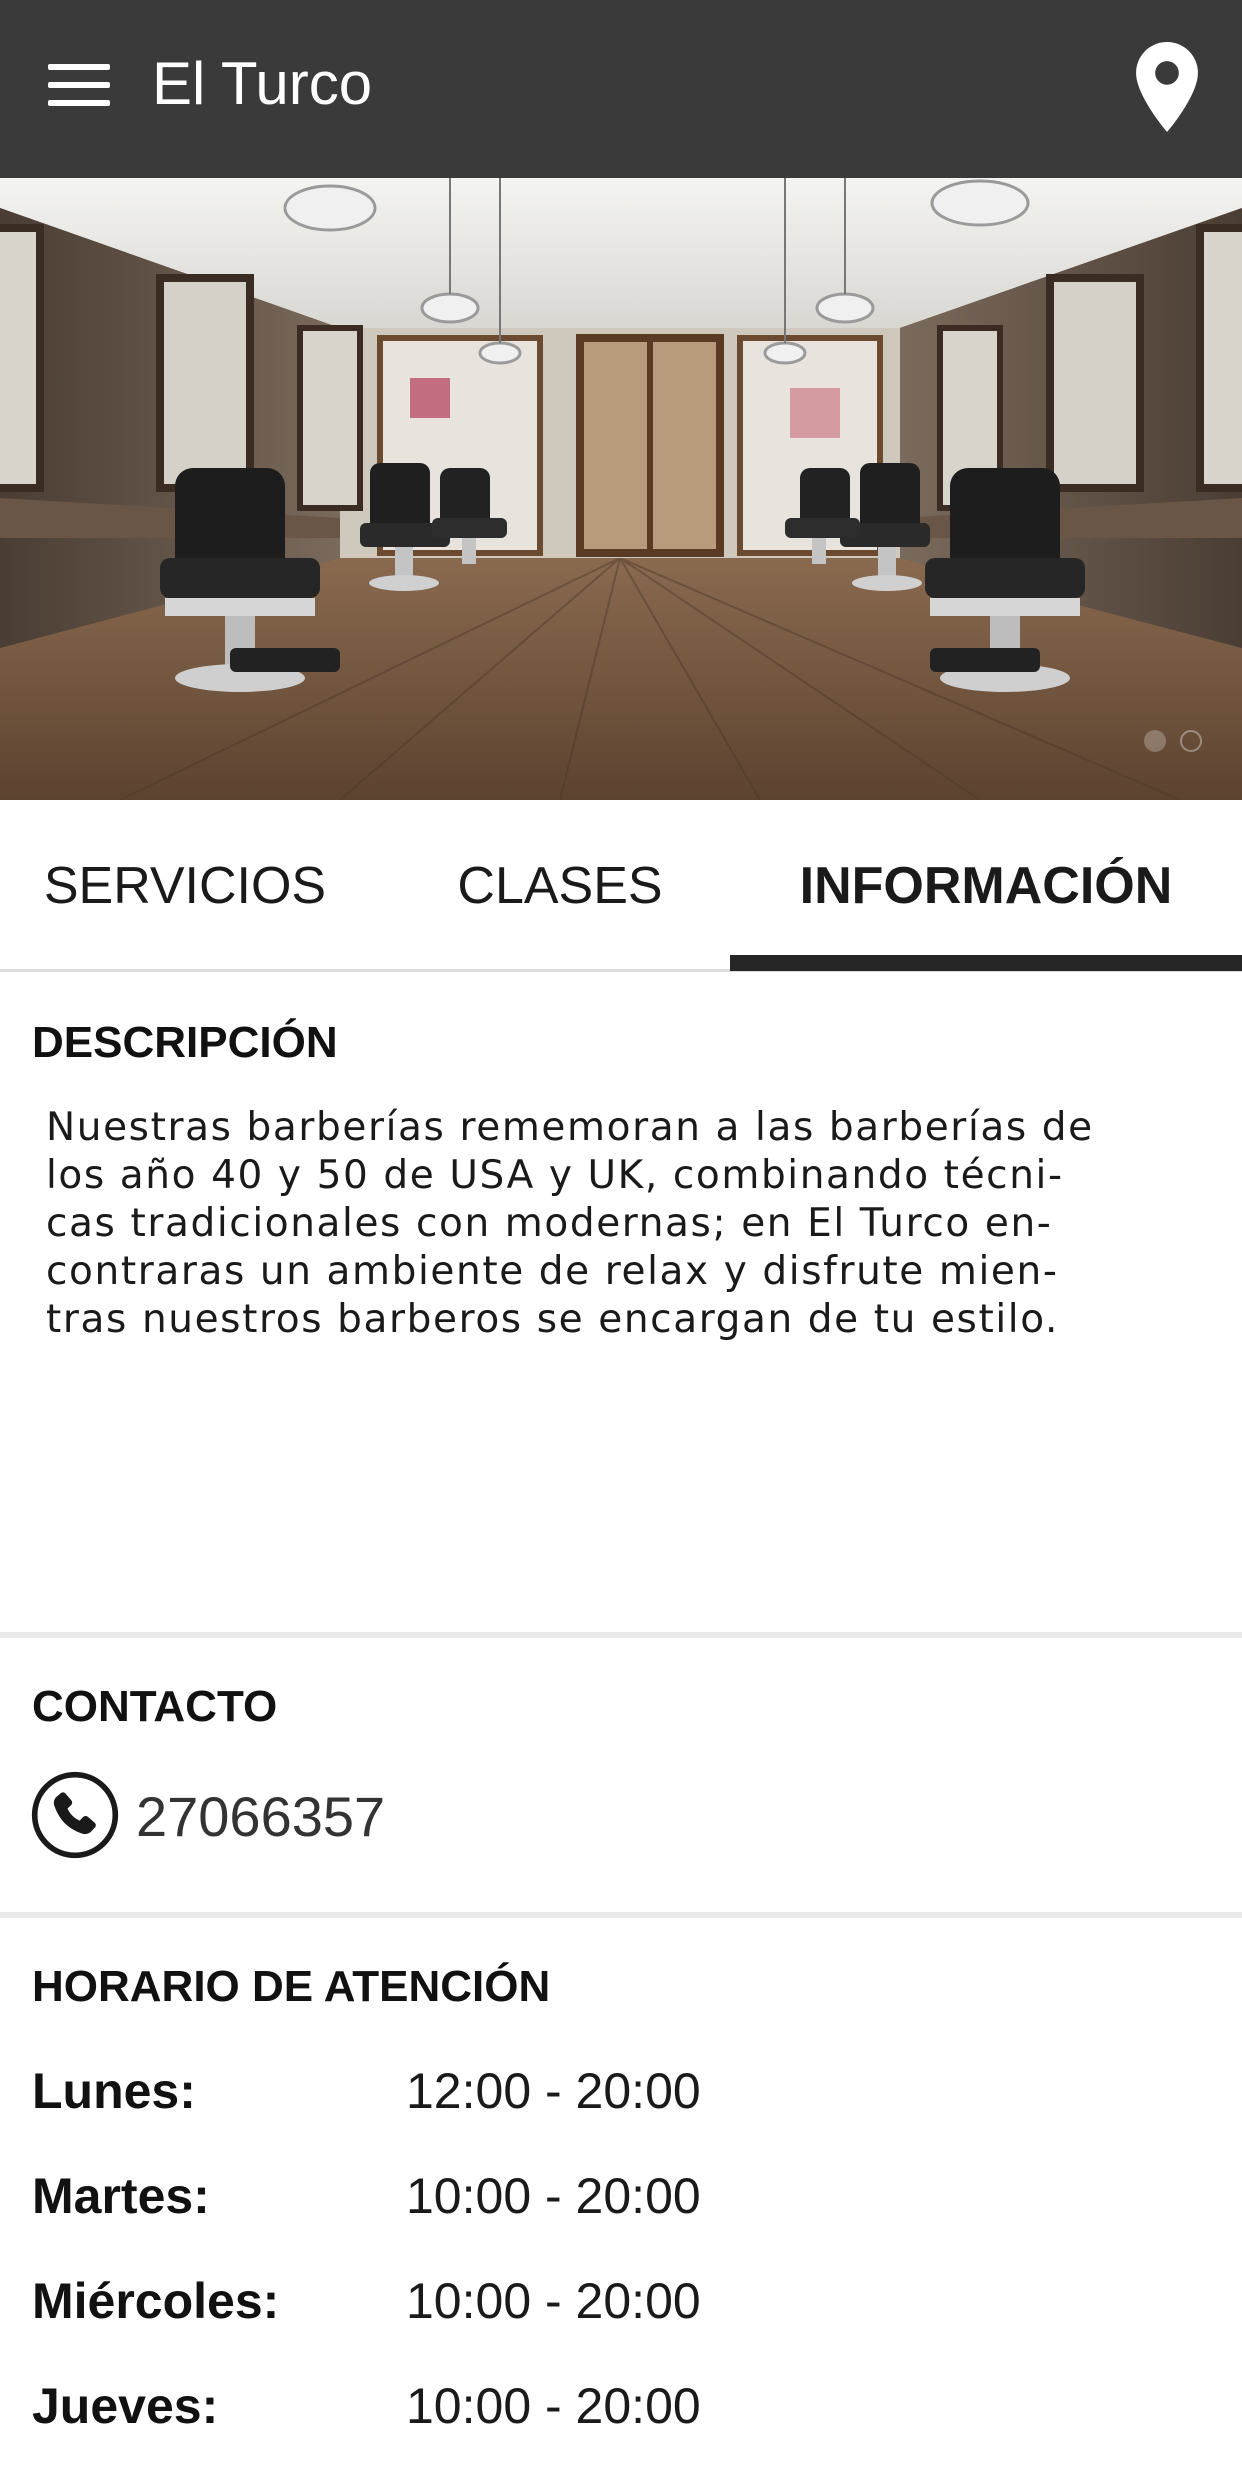  What do you see at coordinates (156, 2301) in the screenshot?
I see `hours-day: Miércoles:` at bounding box center [156, 2301].